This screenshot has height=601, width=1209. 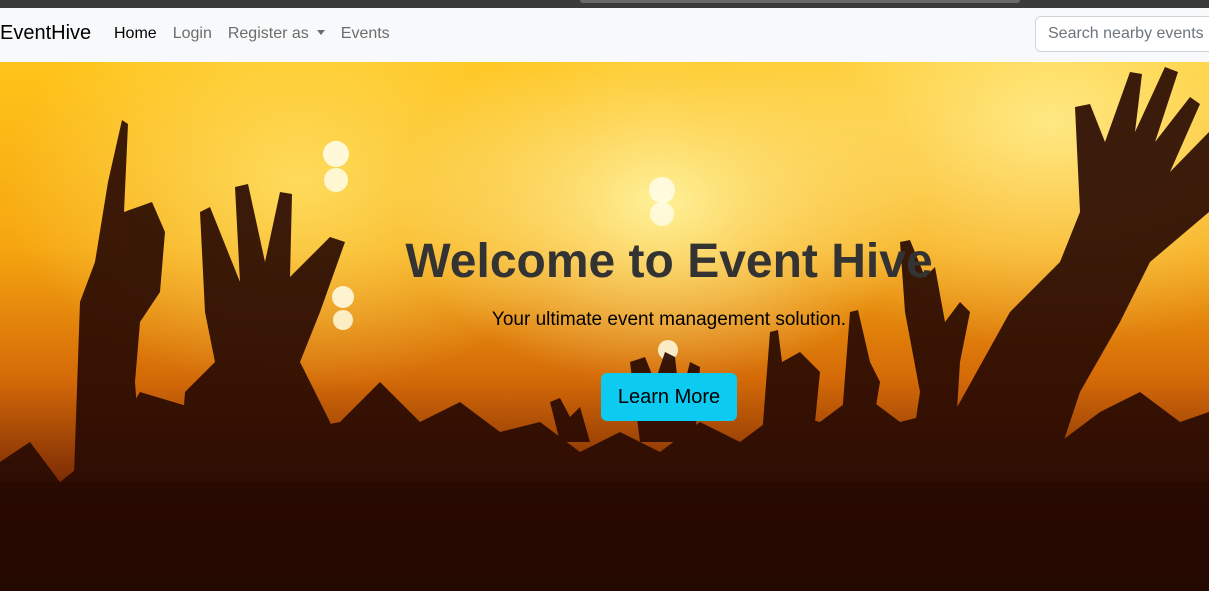 I want to click on hero-title: Welcome to Event Hive, so click(x=669, y=261).